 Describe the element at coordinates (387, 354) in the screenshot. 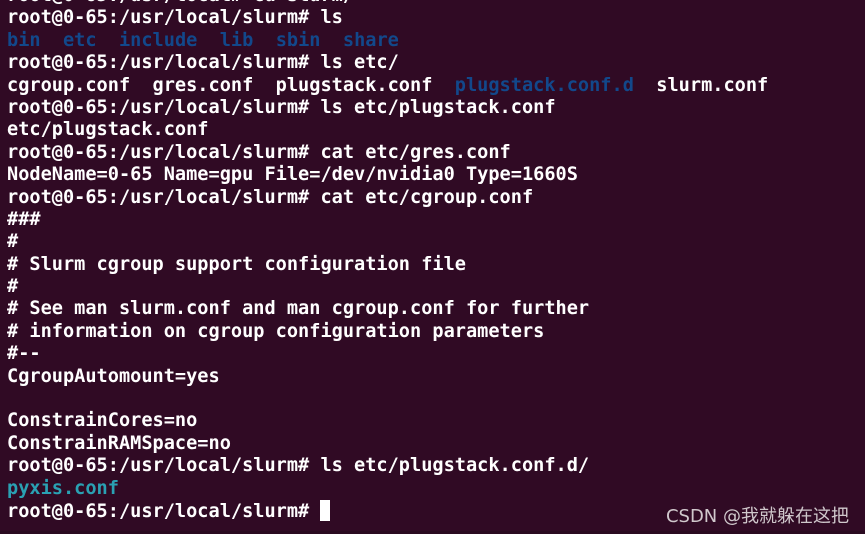

I see `terminal-line: #--` at that location.